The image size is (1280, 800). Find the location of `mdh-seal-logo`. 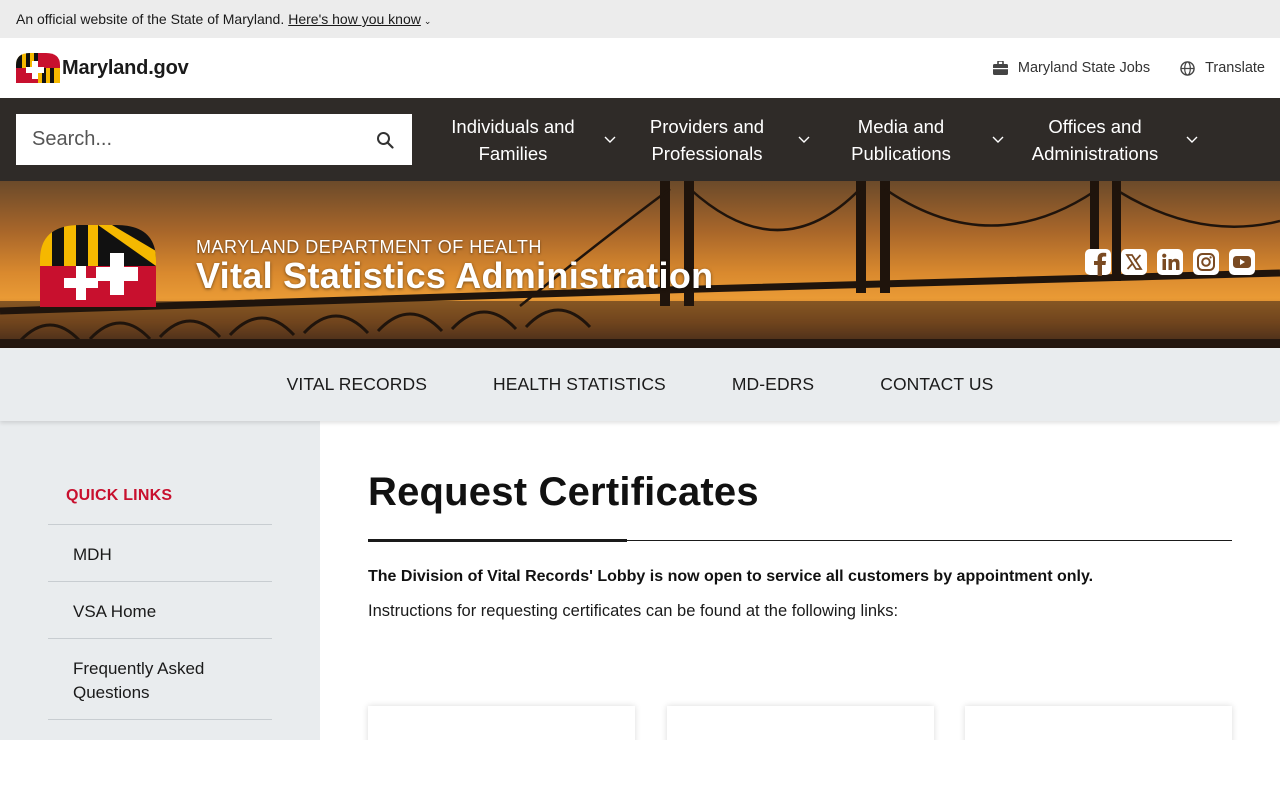

mdh-seal-logo is located at coordinates (98, 266).